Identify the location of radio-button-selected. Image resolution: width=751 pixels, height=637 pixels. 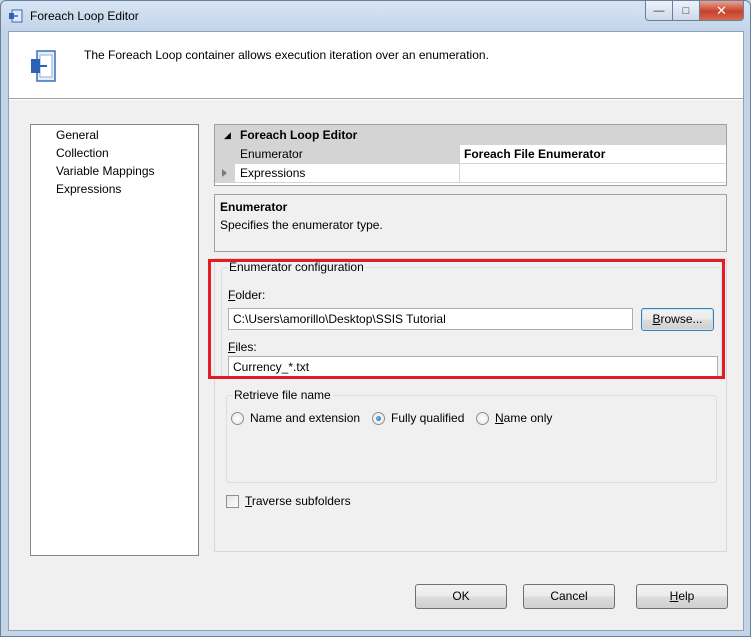
(378, 418).